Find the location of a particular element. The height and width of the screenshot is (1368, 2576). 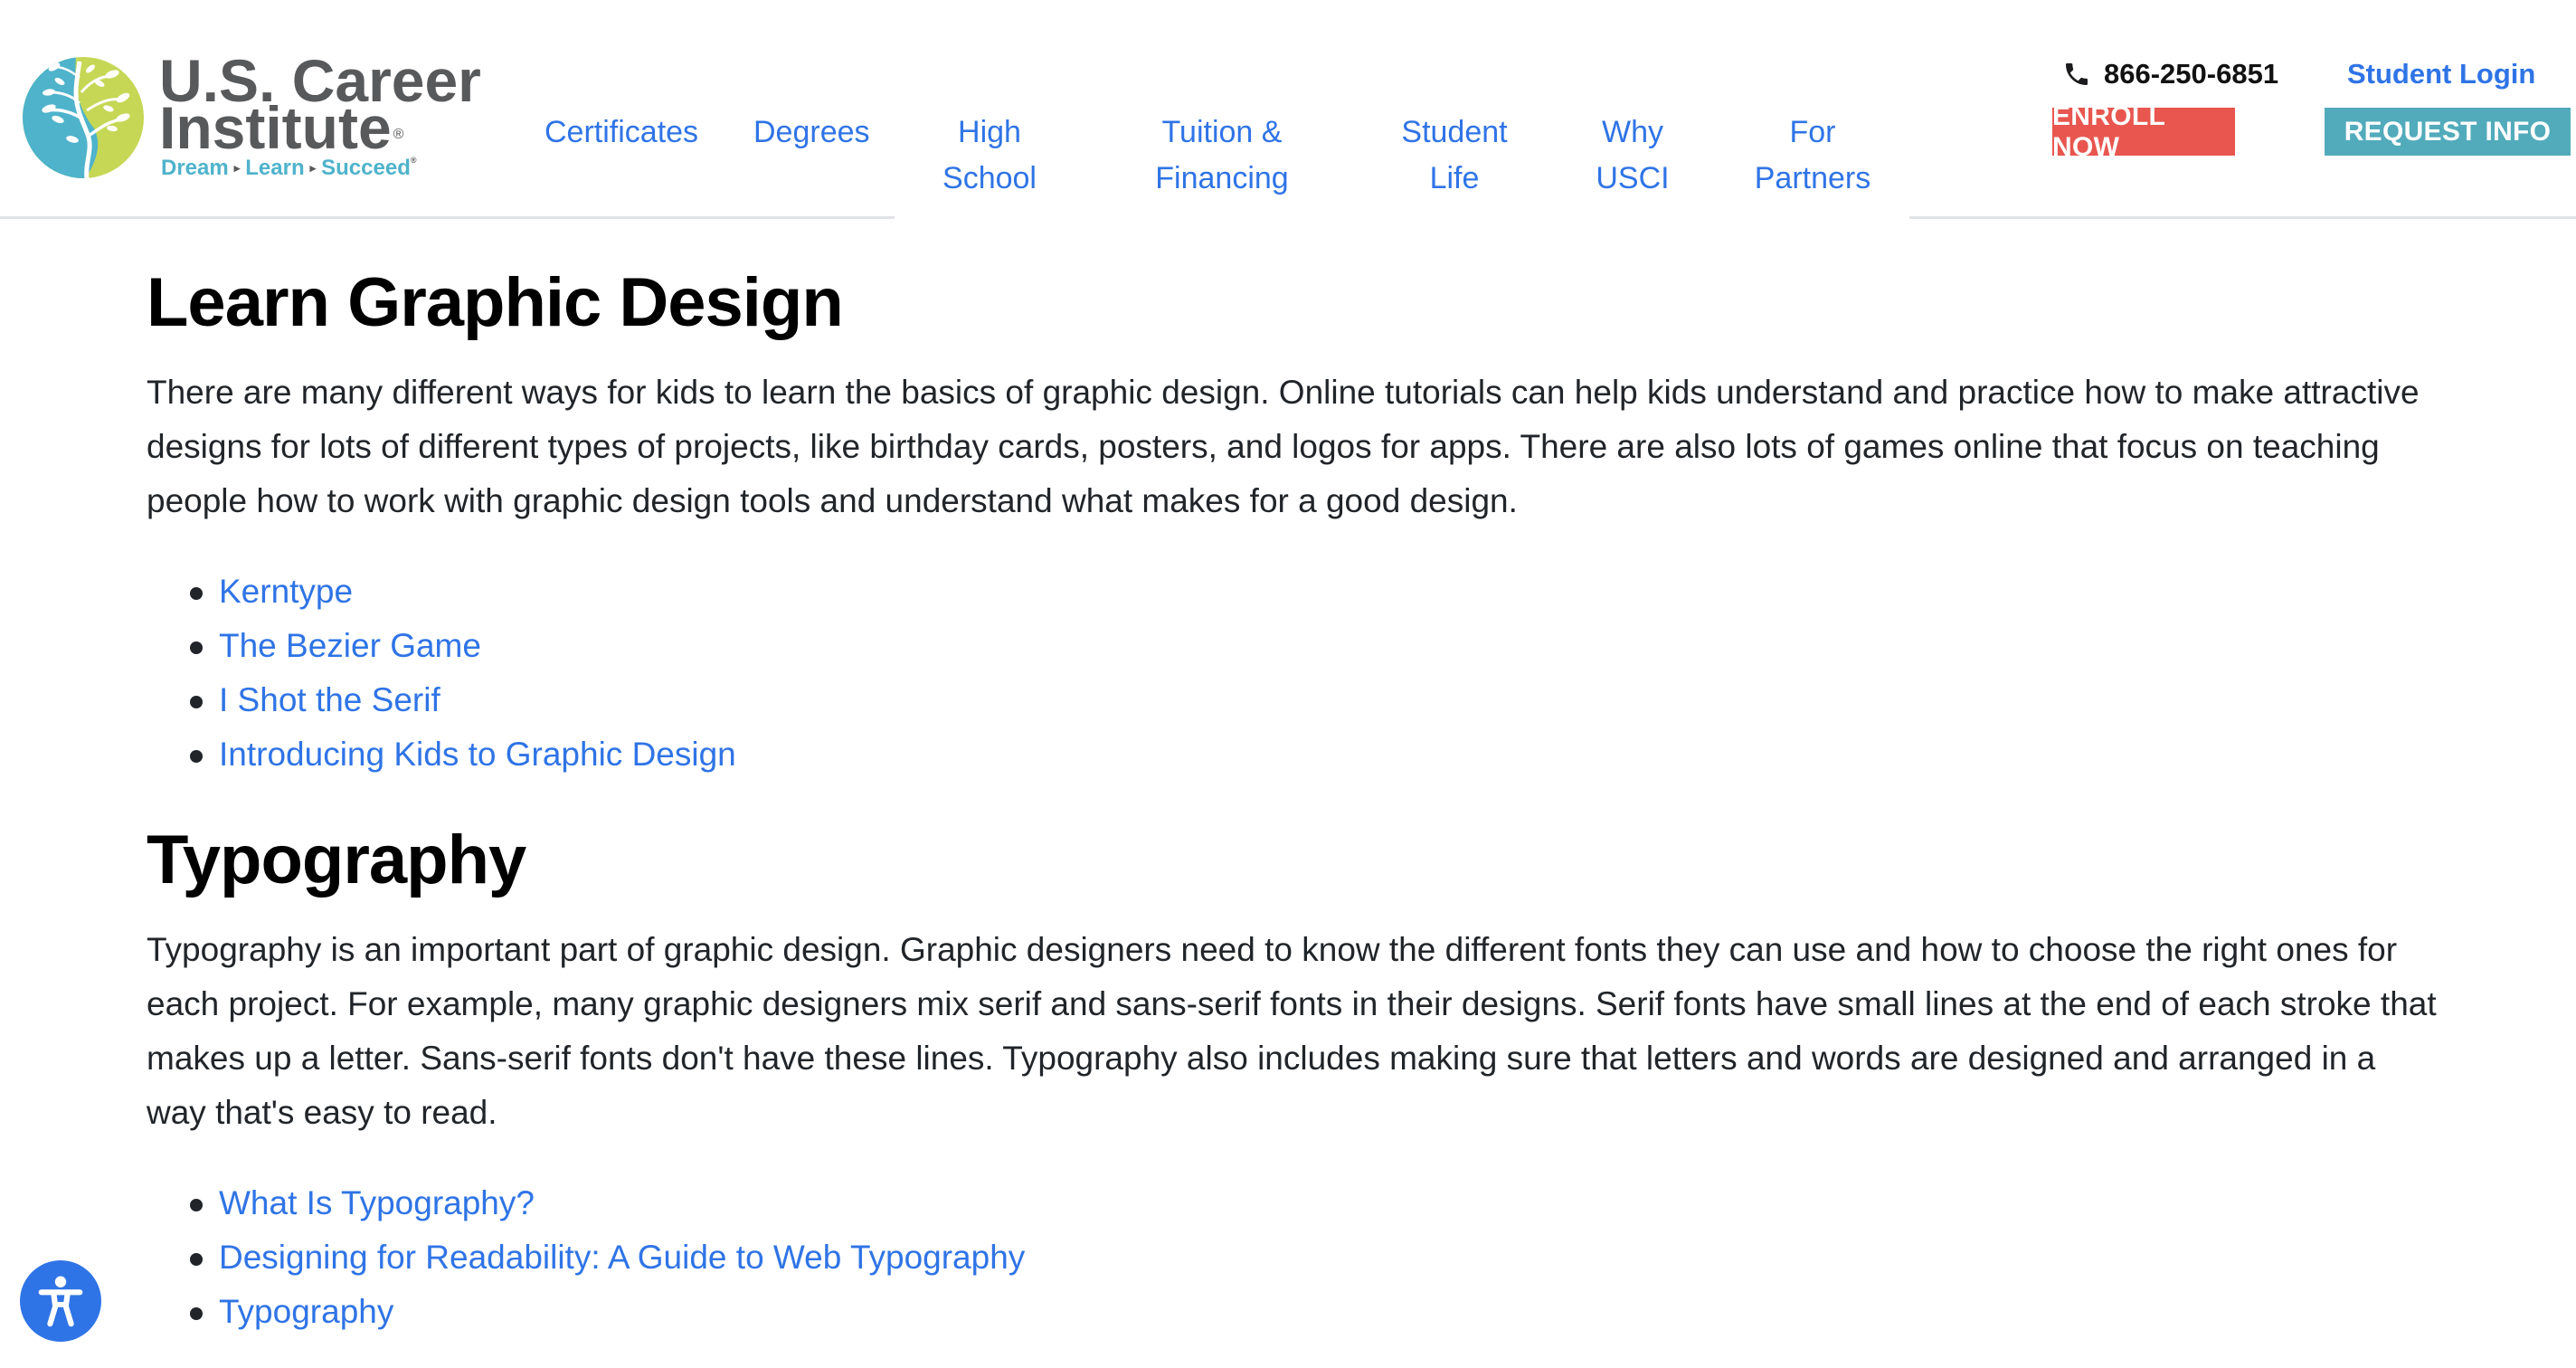

tagline-succeed: Succeed is located at coordinates (366, 168).